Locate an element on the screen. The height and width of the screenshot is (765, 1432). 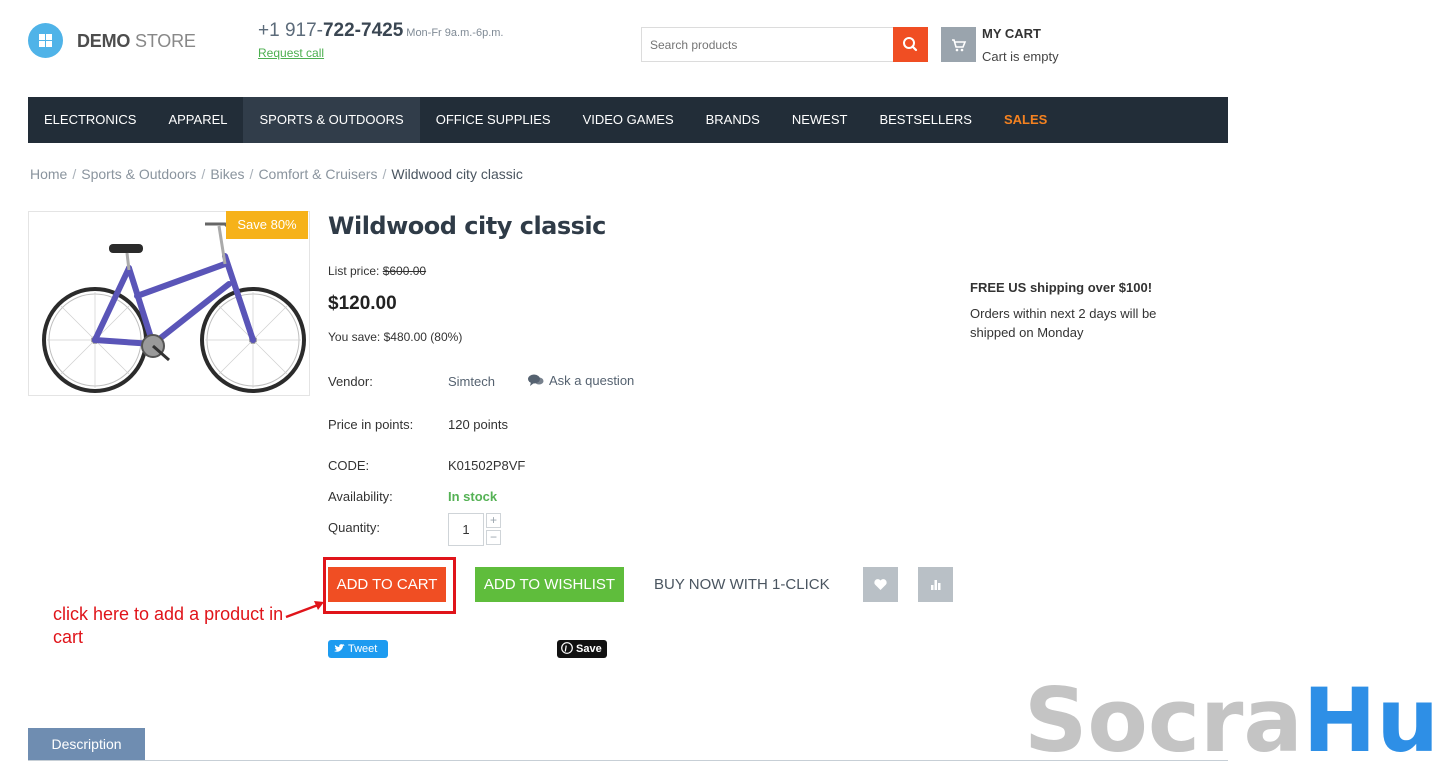
quantity-input: 1 is located at coordinates (466, 529).